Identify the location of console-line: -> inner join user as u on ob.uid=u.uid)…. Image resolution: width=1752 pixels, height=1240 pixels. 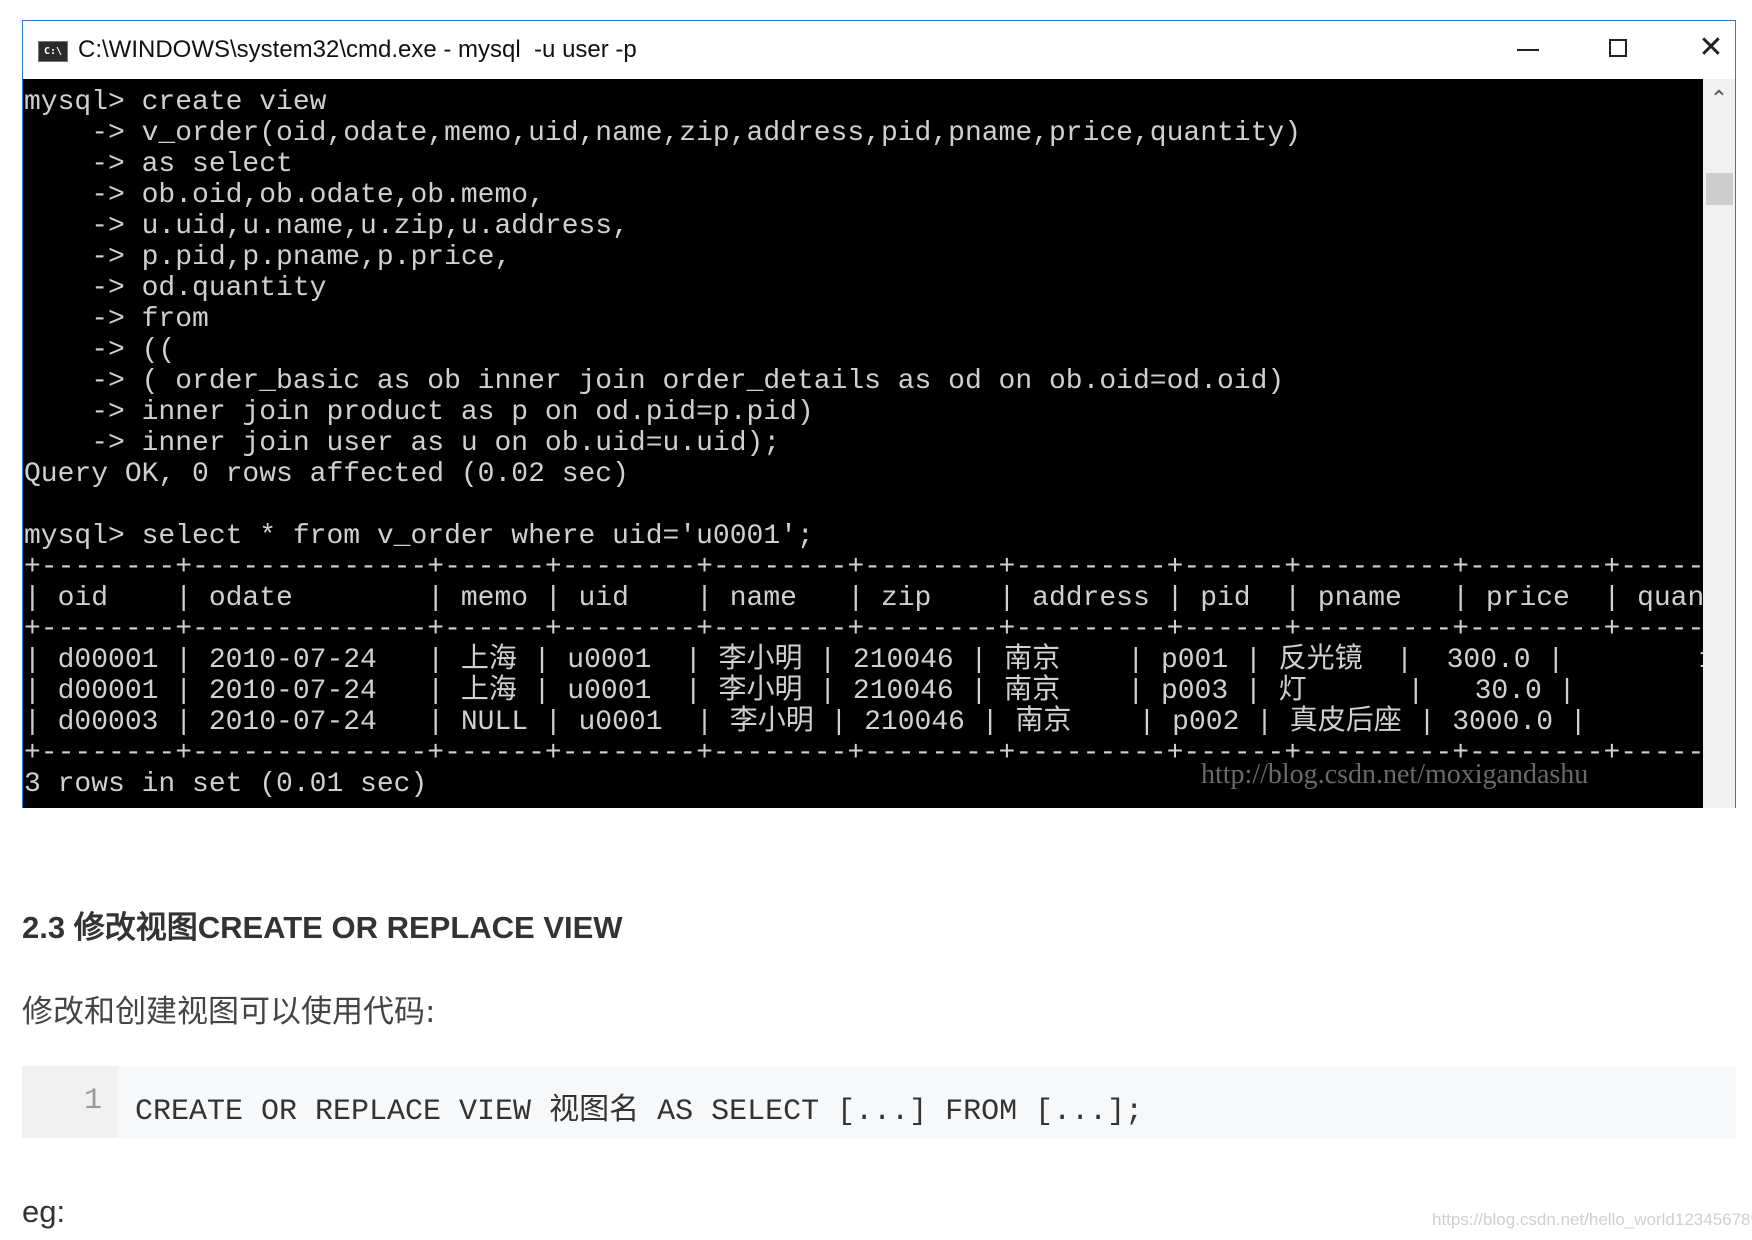
(402, 443).